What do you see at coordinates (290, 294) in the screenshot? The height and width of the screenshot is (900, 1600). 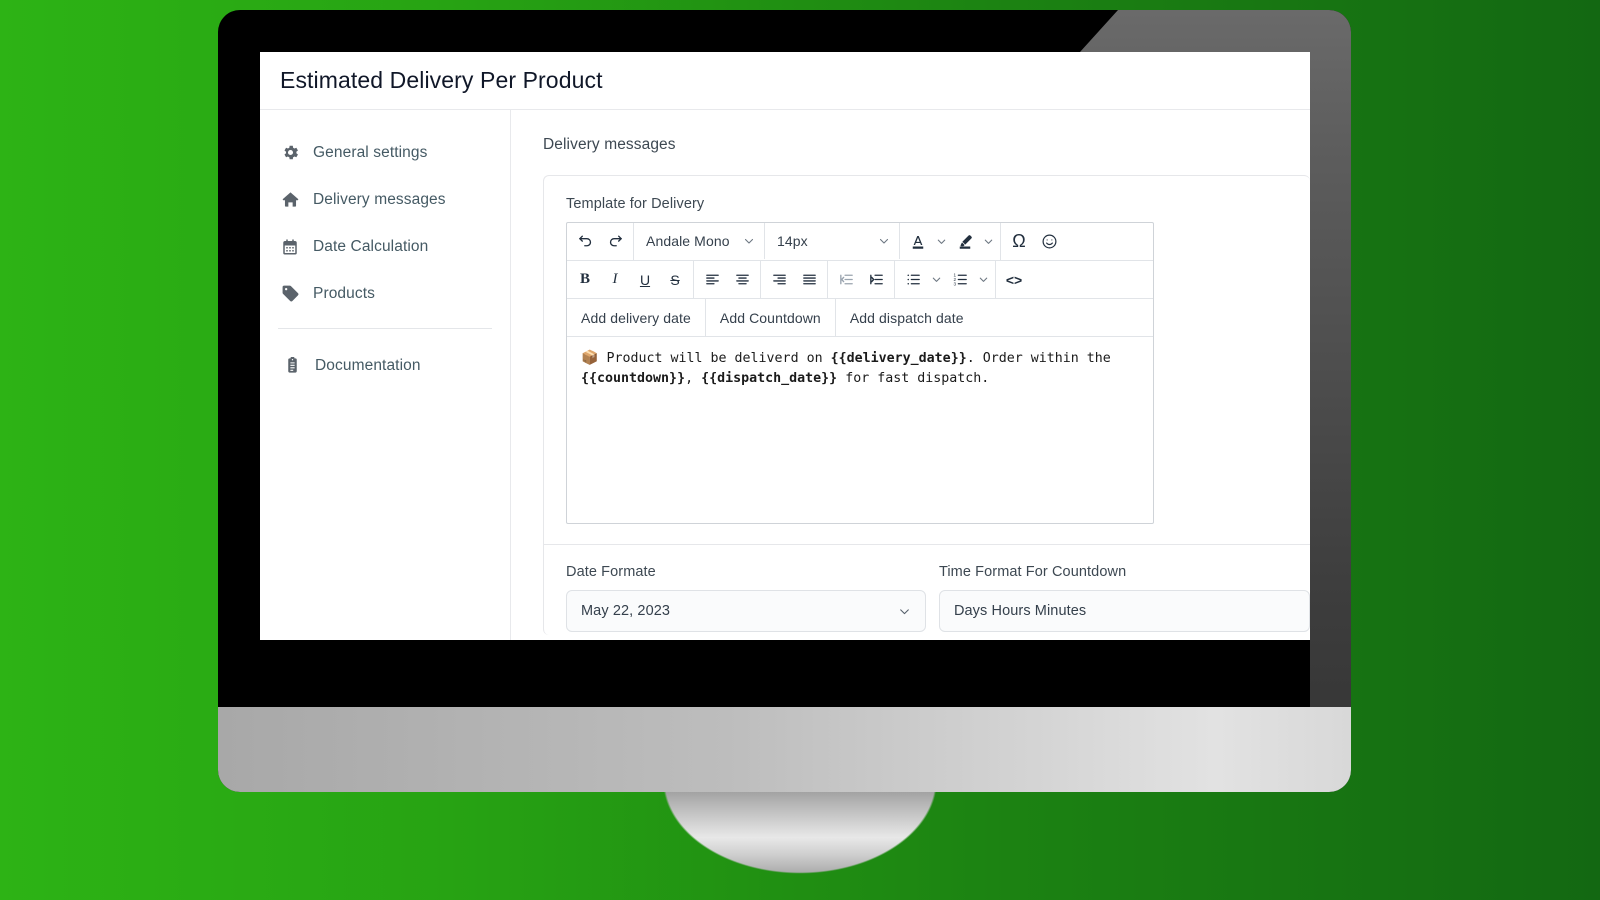 I see `tag-icon` at bounding box center [290, 294].